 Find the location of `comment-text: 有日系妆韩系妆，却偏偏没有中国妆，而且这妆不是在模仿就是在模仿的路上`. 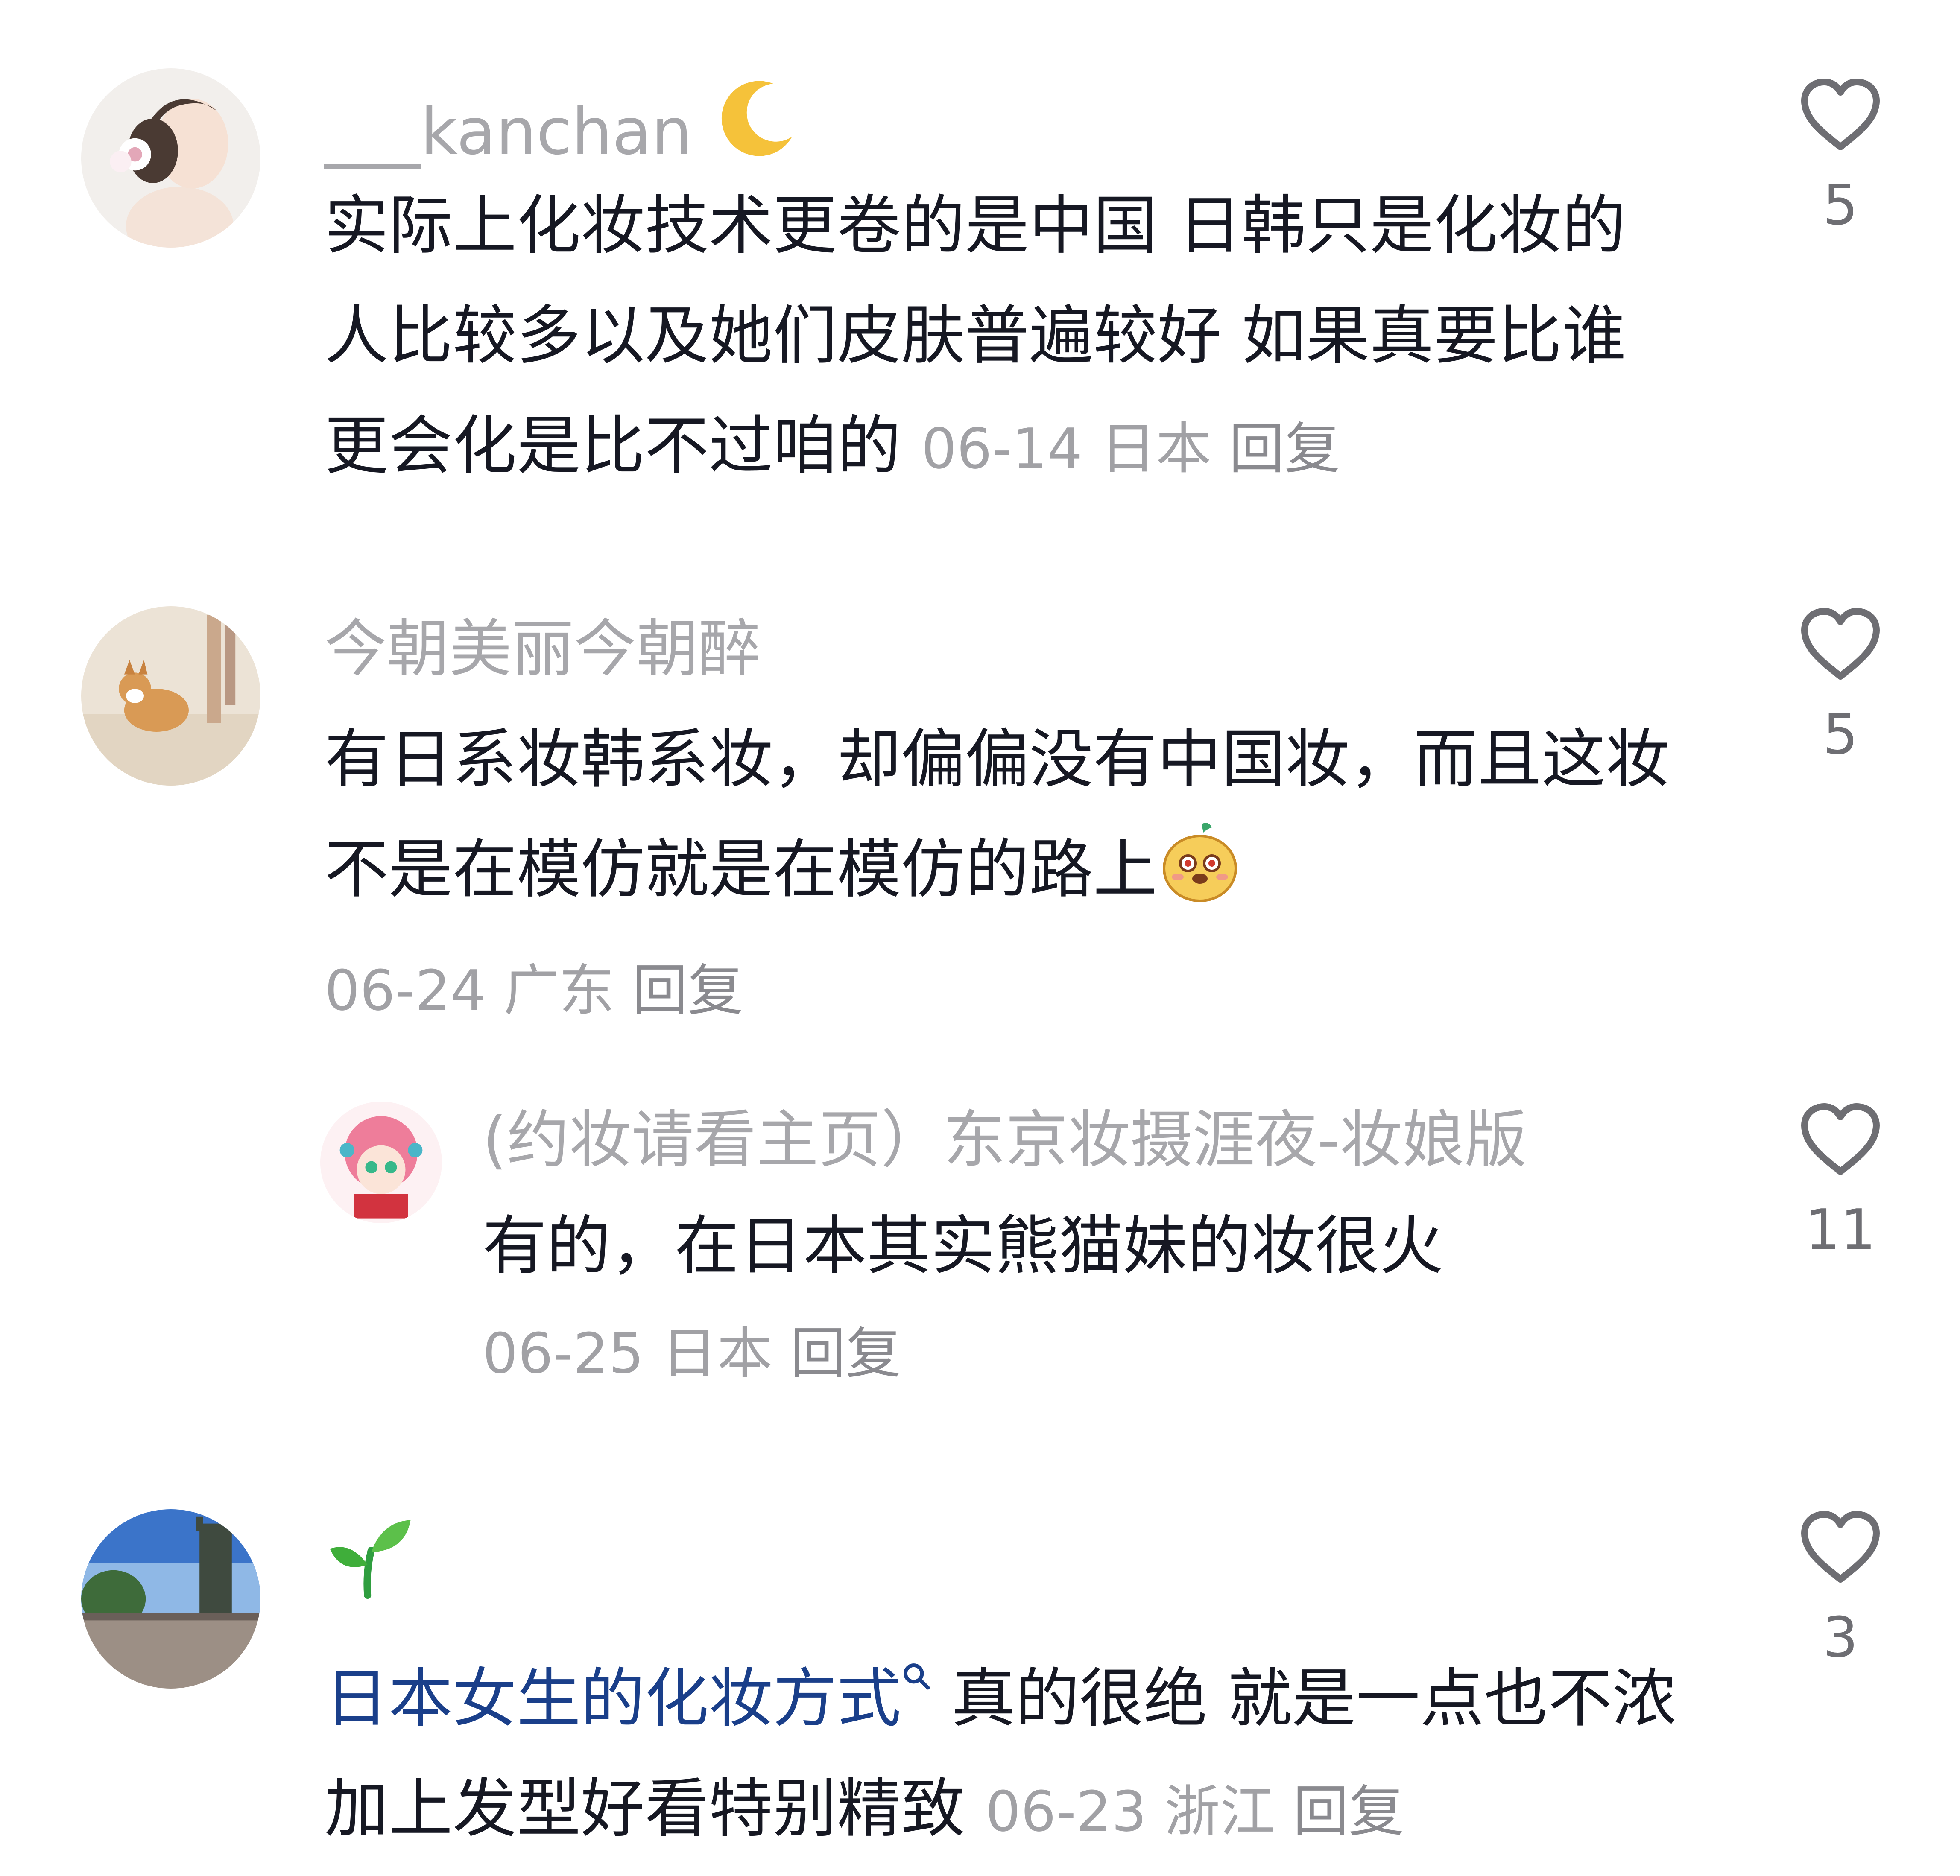

comment-text: 有日系妆韩系妆，却偏偏没有中国妆，而且这妆不是在模仿就是在模仿的路上 is located at coordinates (997, 814).